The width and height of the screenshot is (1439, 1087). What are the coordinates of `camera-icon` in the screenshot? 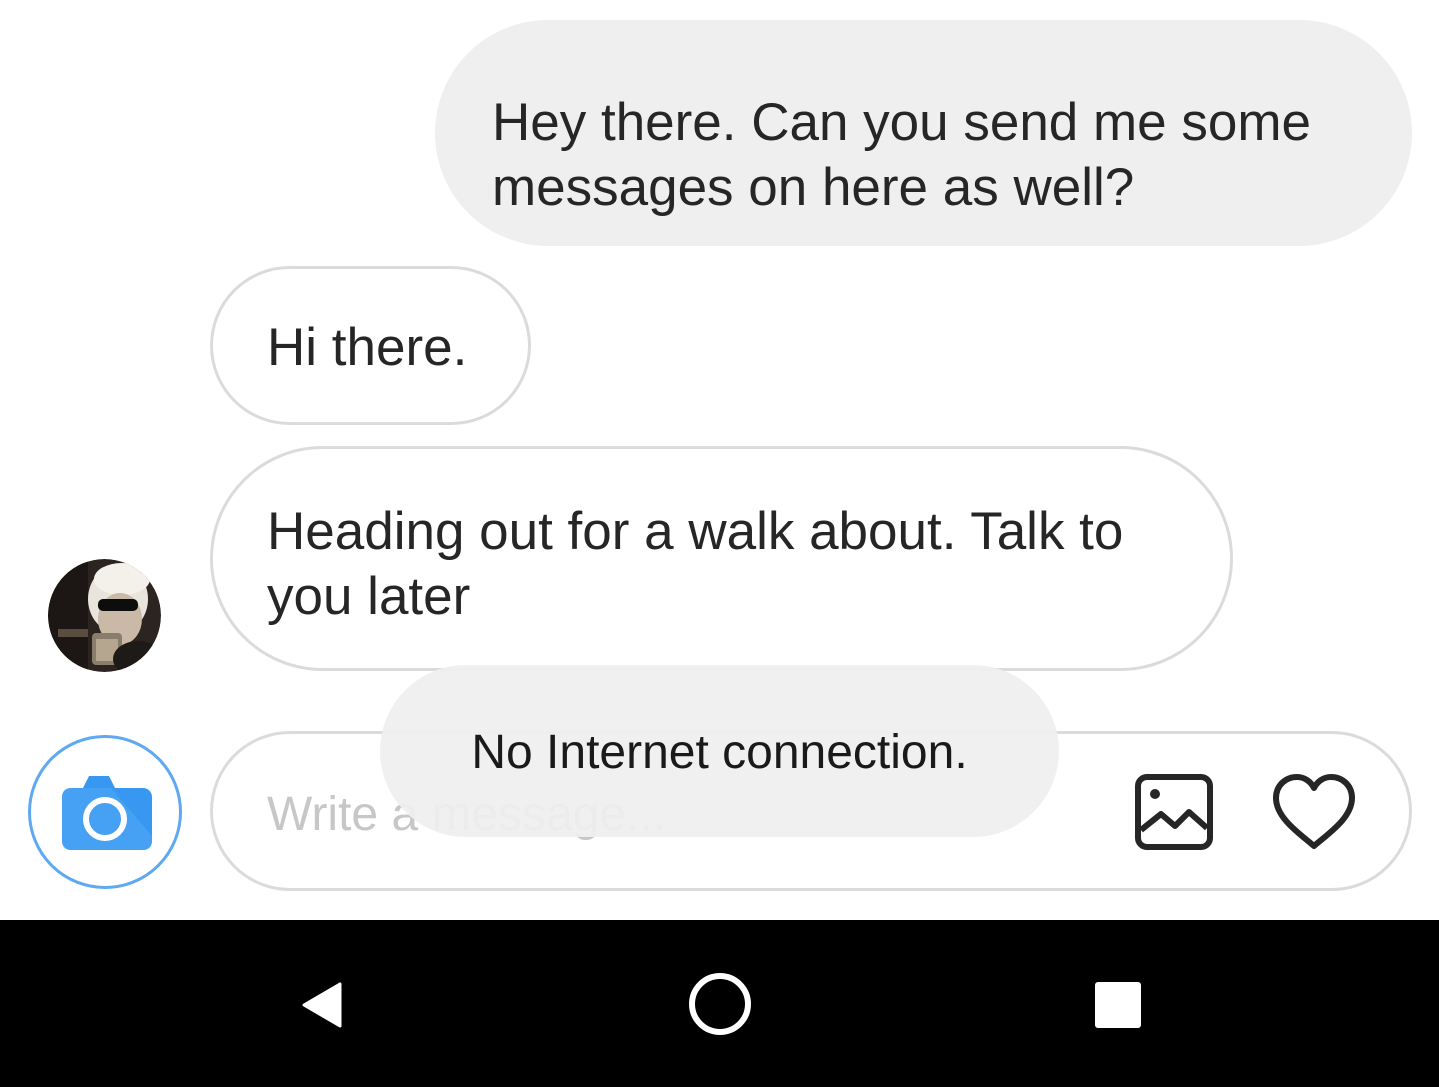 It's located at (107, 813).